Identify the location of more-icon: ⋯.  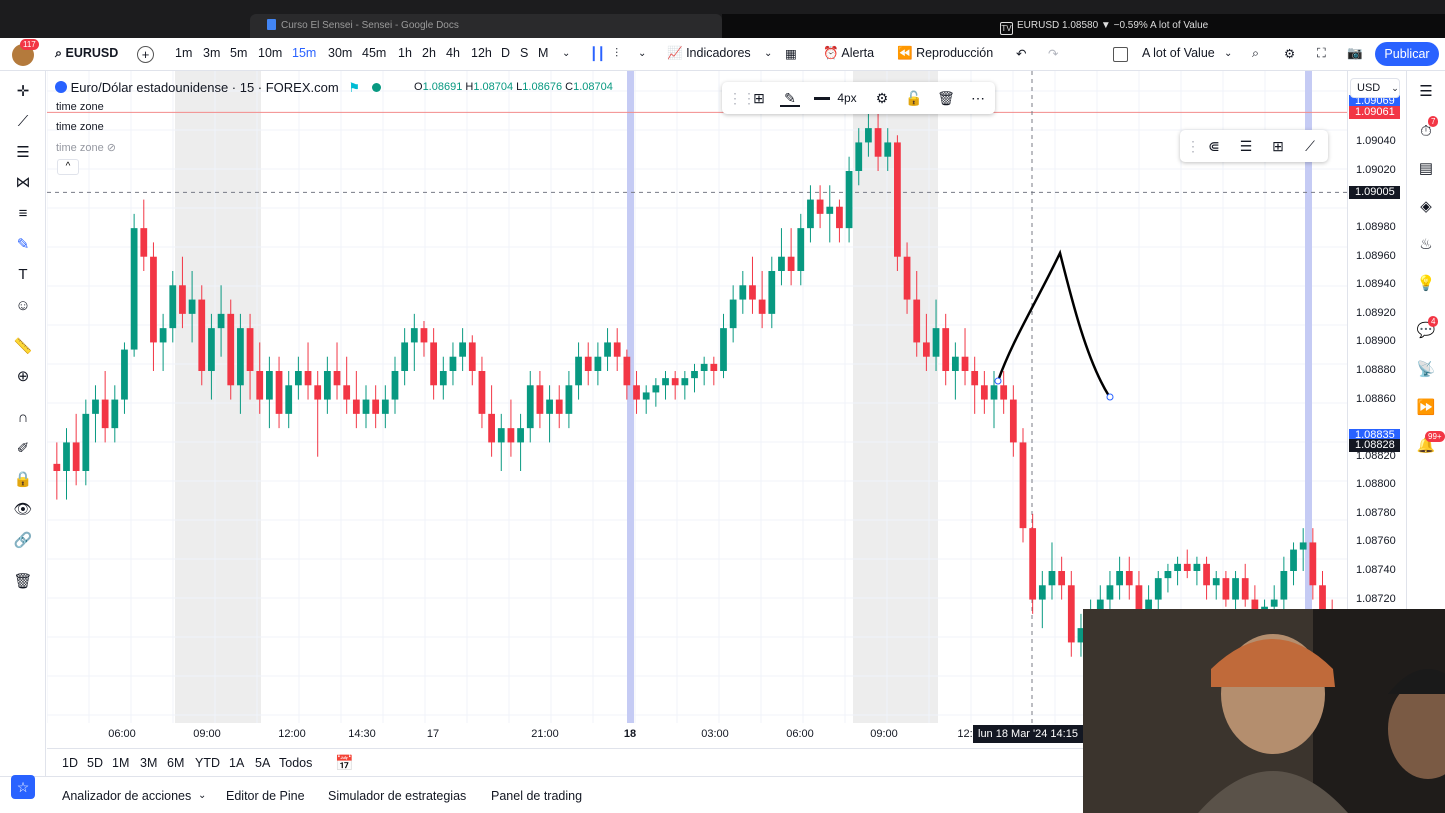
(978, 98).